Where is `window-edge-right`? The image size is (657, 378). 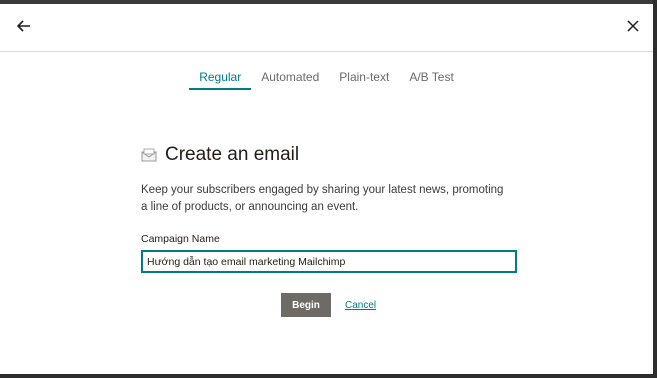 window-edge-right is located at coordinates (655, 189).